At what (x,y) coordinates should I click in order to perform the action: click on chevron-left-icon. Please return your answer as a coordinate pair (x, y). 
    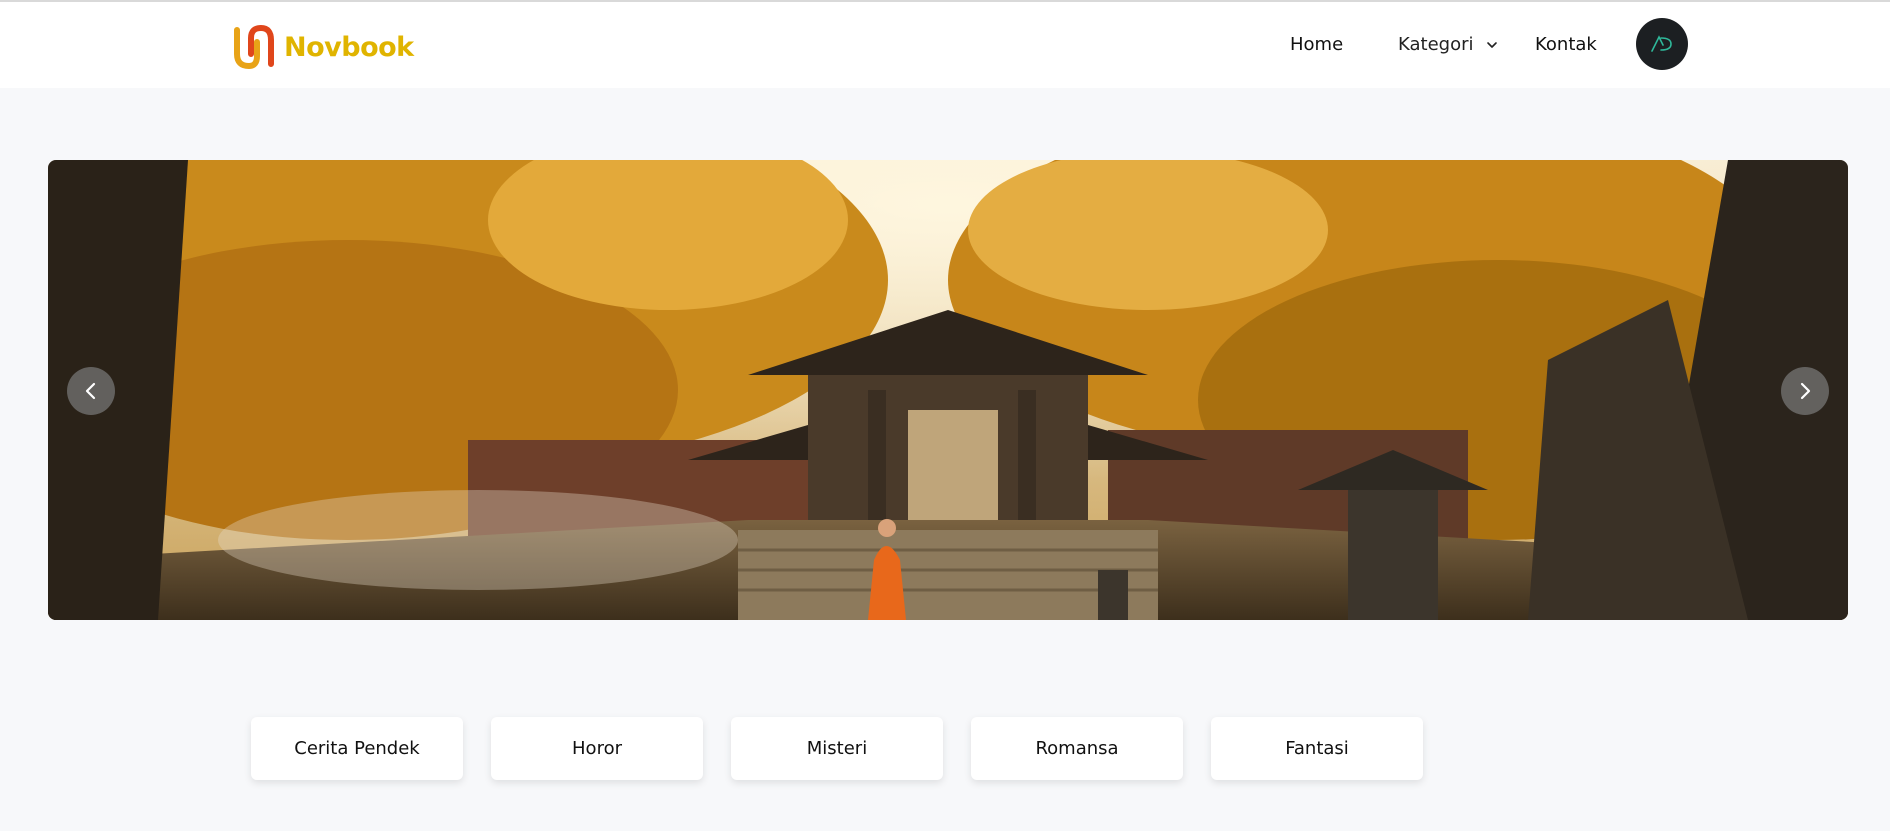
    Looking at the image, I should click on (90, 391).